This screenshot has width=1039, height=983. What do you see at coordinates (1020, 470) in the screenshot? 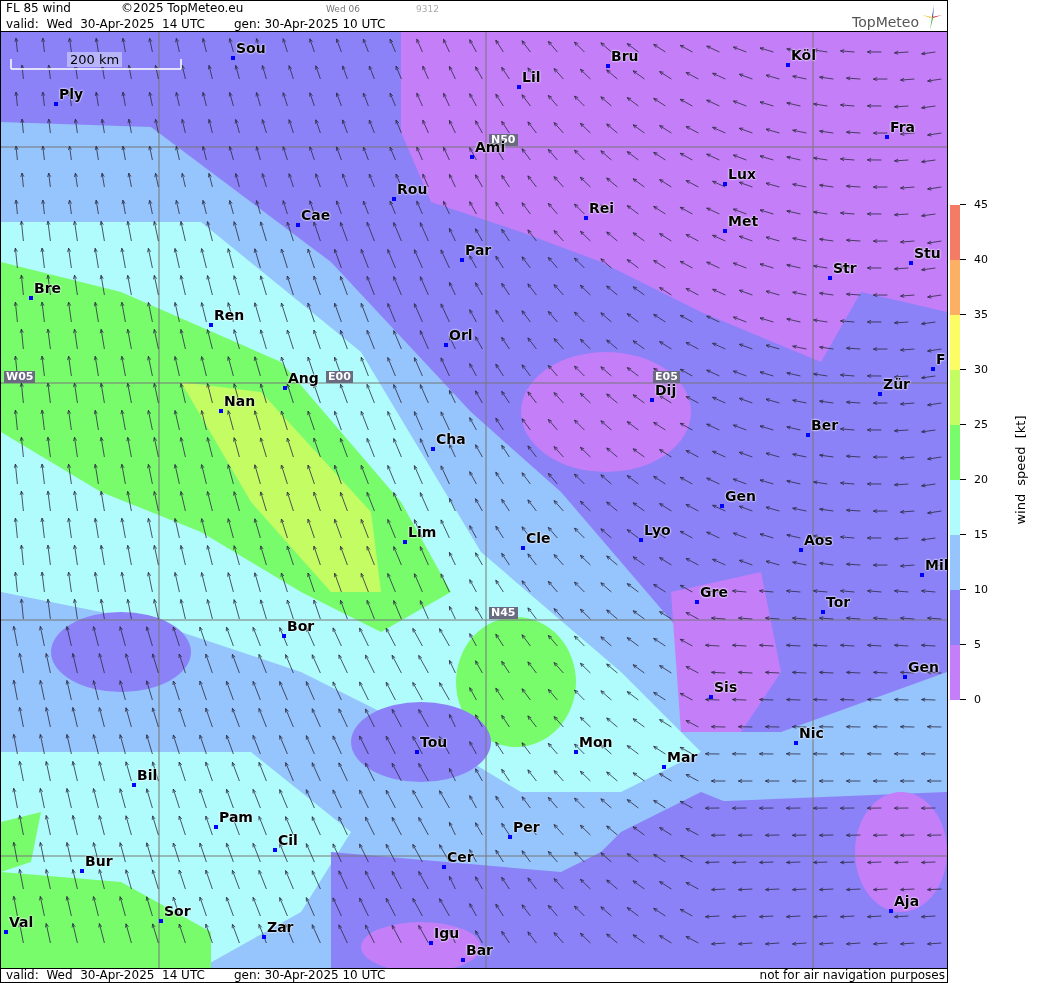
I see `legend-title: wind speed [kt]` at bounding box center [1020, 470].